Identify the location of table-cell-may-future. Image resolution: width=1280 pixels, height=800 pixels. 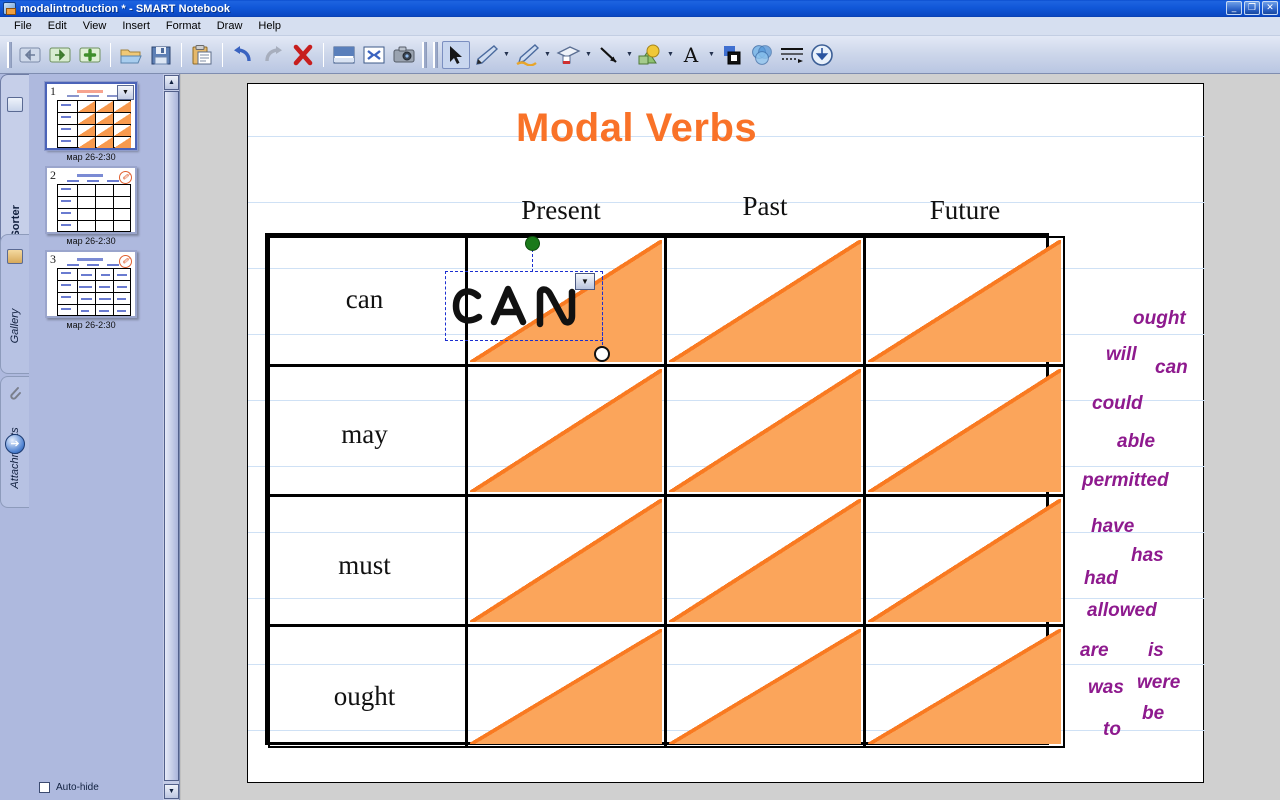
(964, 430).